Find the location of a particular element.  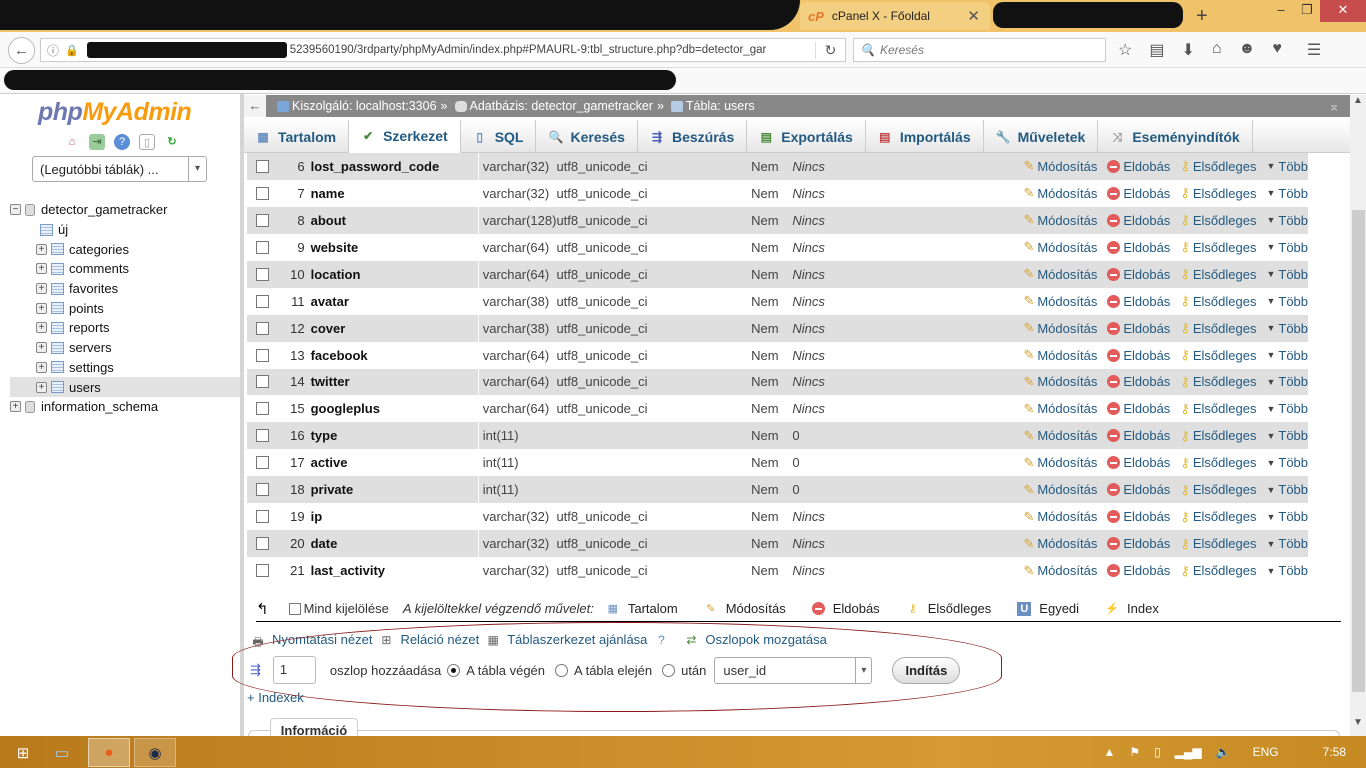

tree-table-selected: + users is located at coordinates (125, 387).